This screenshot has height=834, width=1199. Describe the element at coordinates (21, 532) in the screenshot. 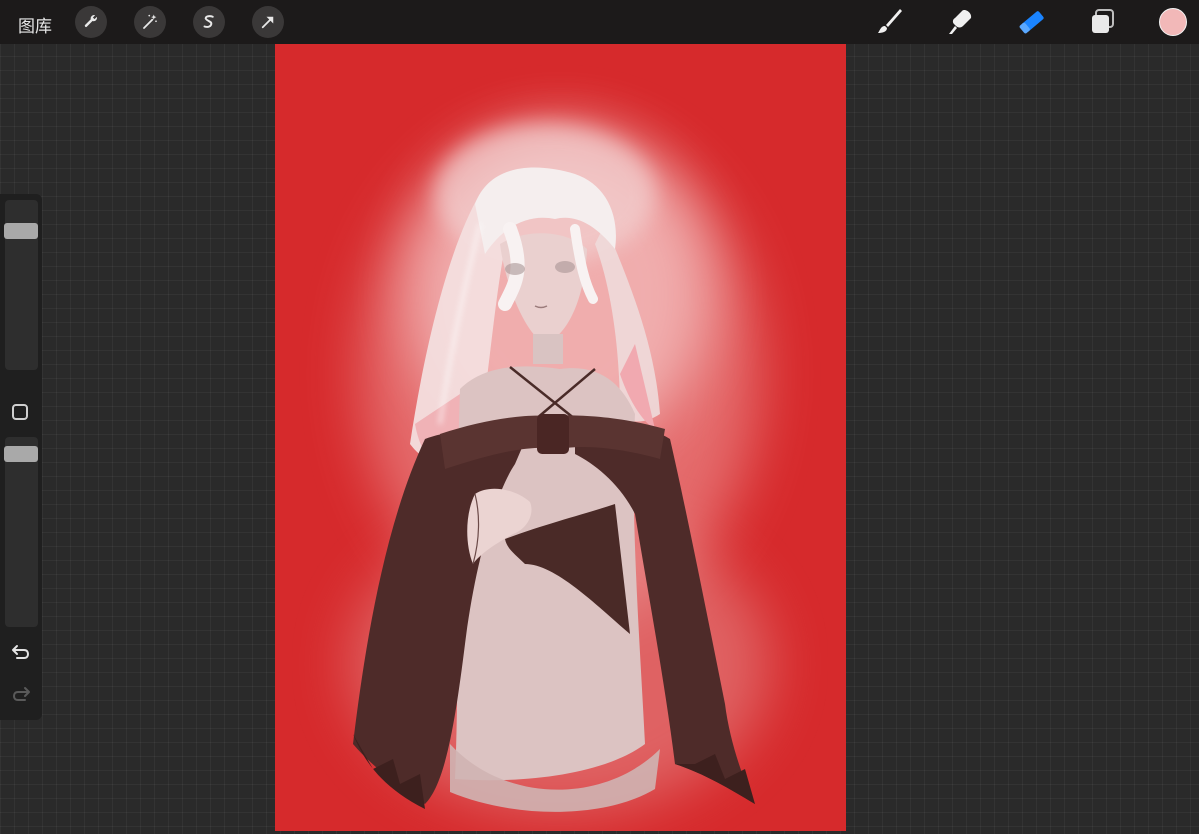

I see `opacity-slider` at that location.